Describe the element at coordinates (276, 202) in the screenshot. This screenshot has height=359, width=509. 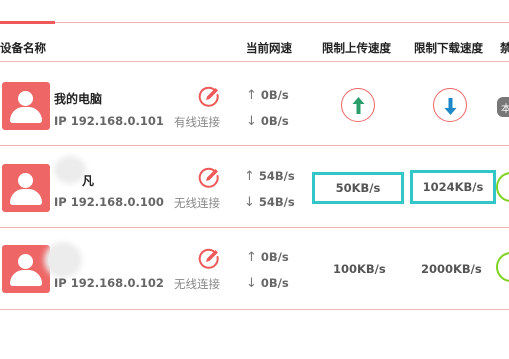
I see `download-speed-value: 54B/s` at that location.